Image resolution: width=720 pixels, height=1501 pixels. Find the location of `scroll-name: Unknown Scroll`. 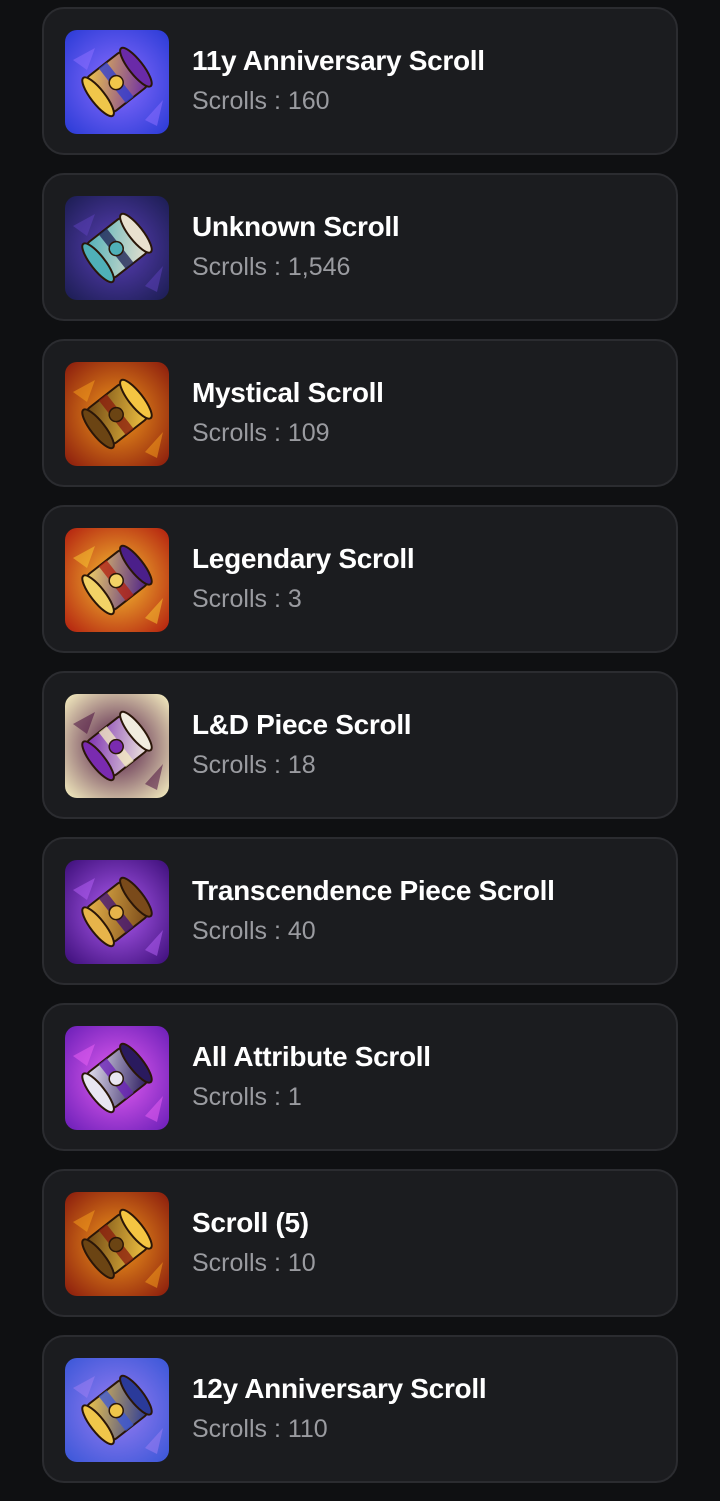

scroll-name: Unknown Scroll is located at coordinates (296, 226).